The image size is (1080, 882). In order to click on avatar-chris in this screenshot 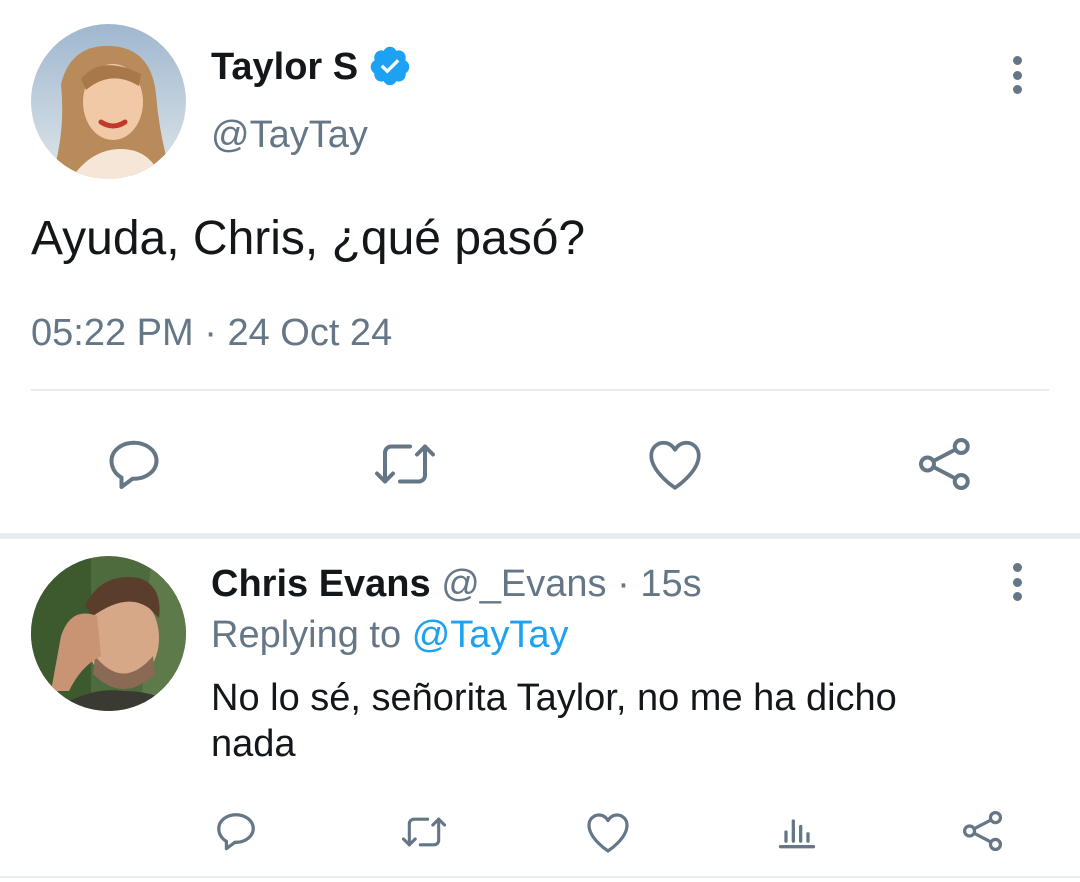, I will do `click(108, 633)`.